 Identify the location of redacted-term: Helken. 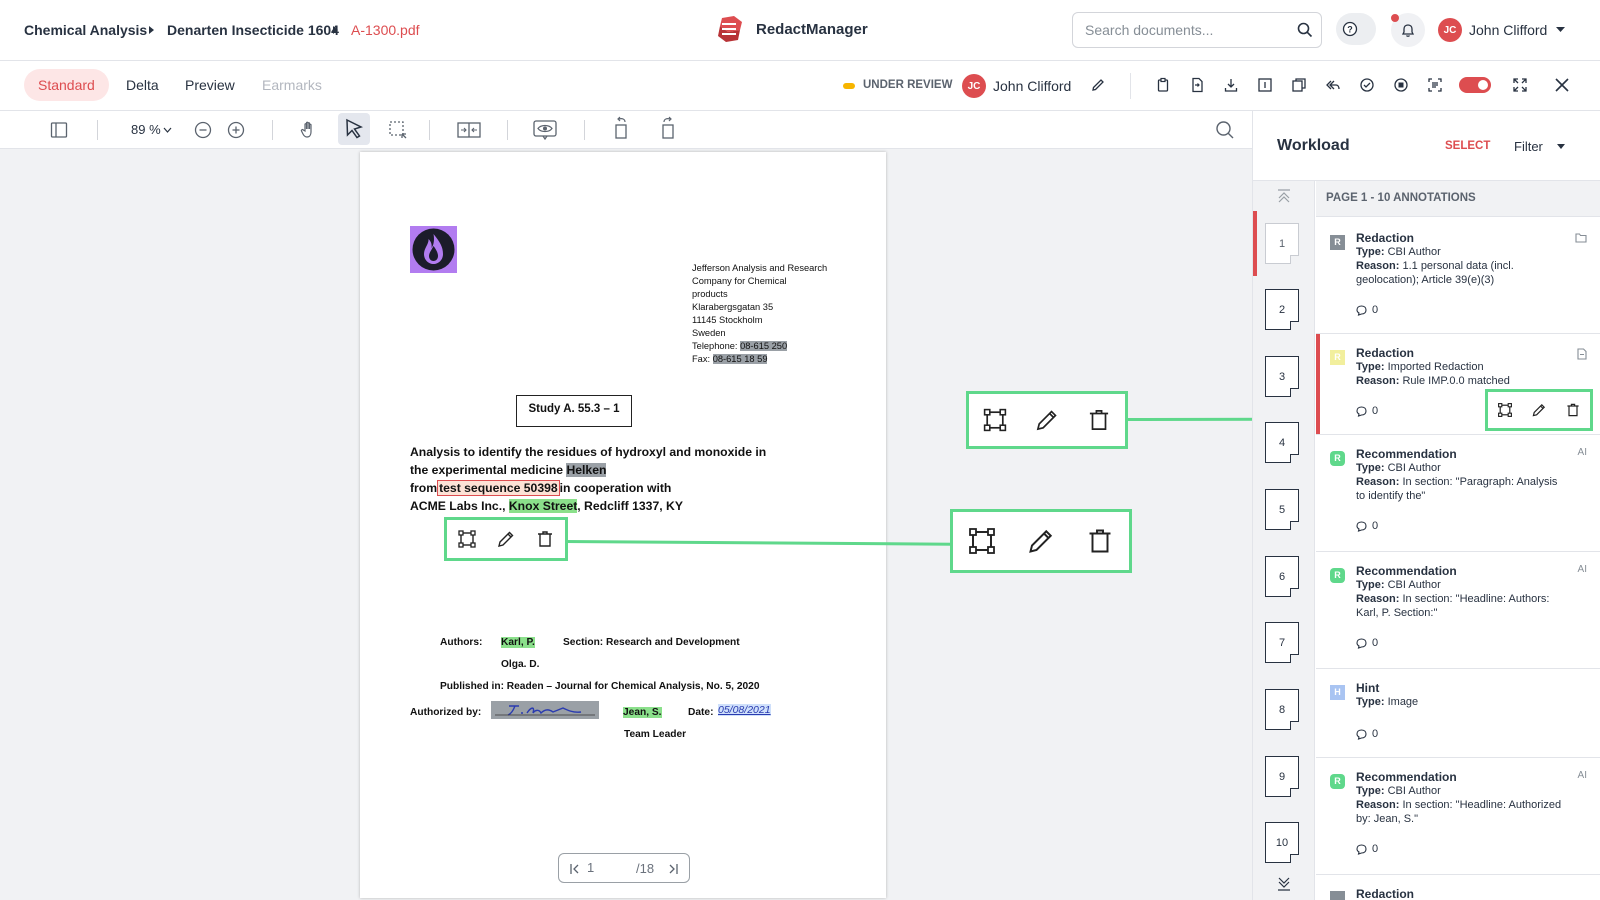
(586, 470).